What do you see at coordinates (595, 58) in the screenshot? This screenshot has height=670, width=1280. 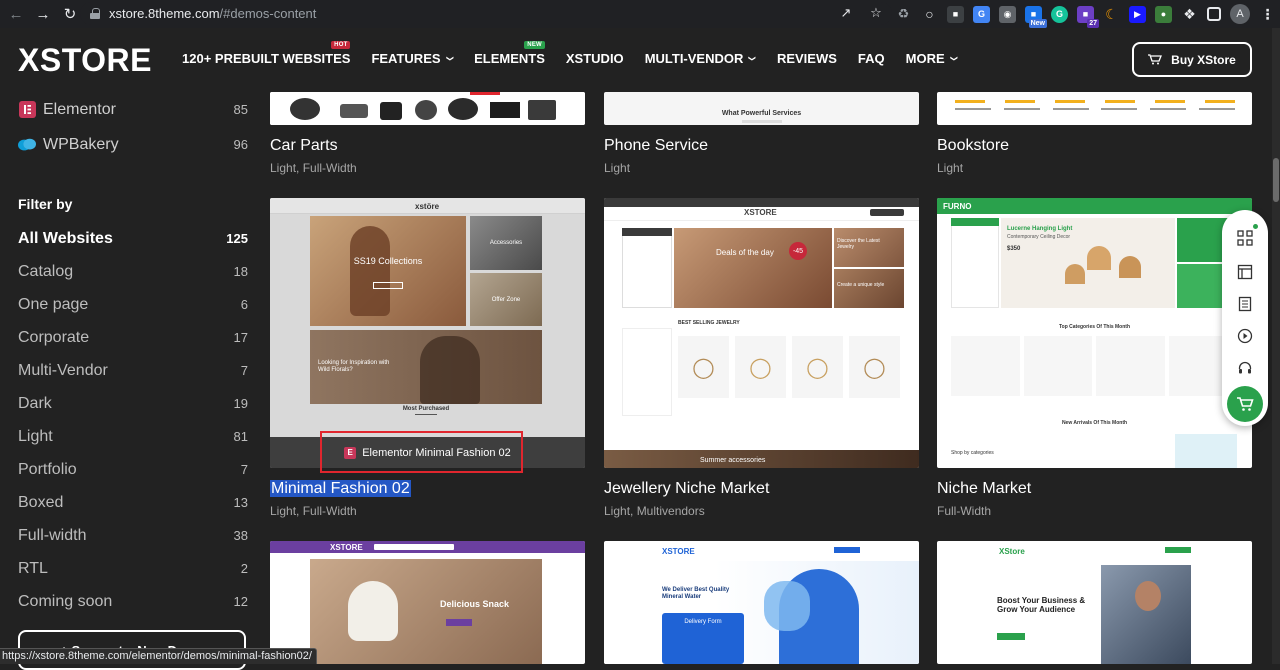 I see `nav-xstudio: XSTUDIO` at bounding box center [595, 58].